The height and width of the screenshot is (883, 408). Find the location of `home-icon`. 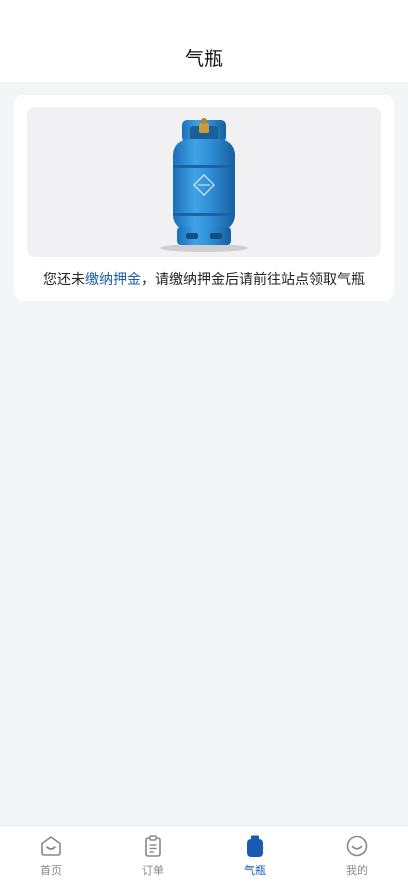

home-icon is located at coordinates (51, 846).